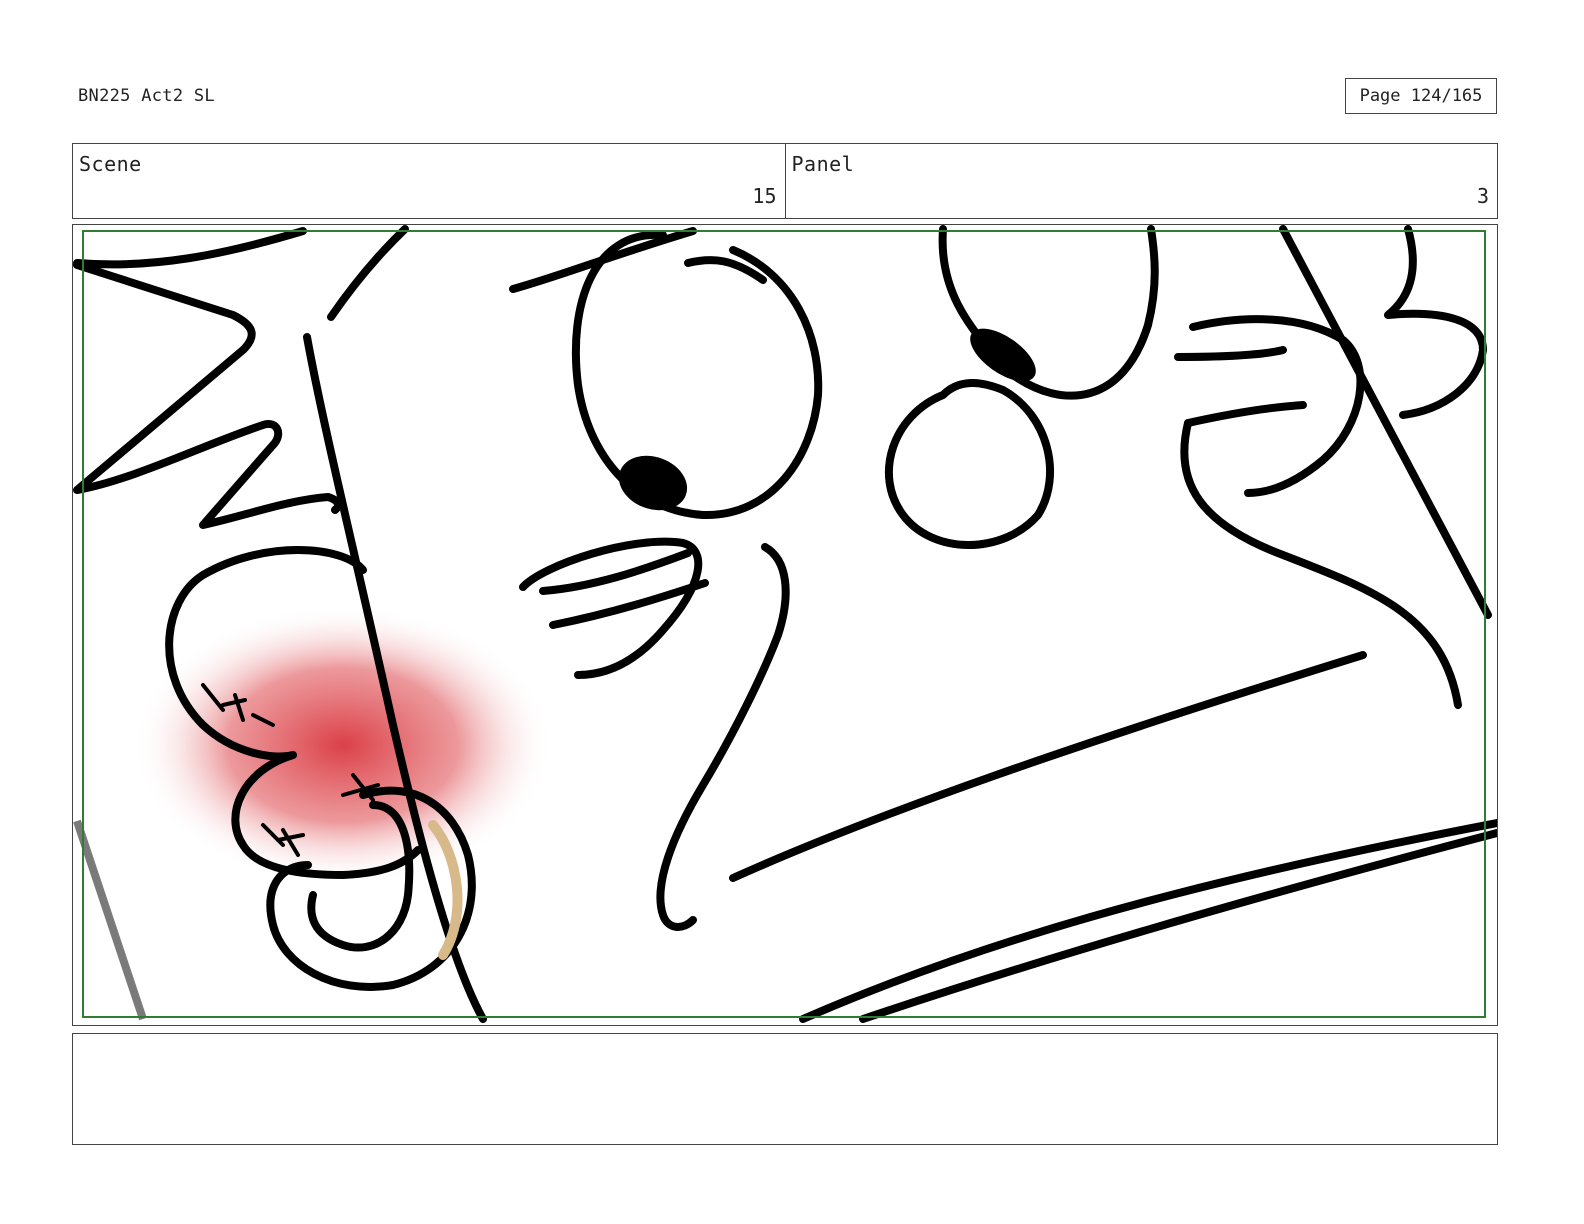 This screenshot has height=1224, width=1584. What do you see at coordinates (614, 608) in the screenshot?
I see `whiskers` at bounding box center [614, 608].